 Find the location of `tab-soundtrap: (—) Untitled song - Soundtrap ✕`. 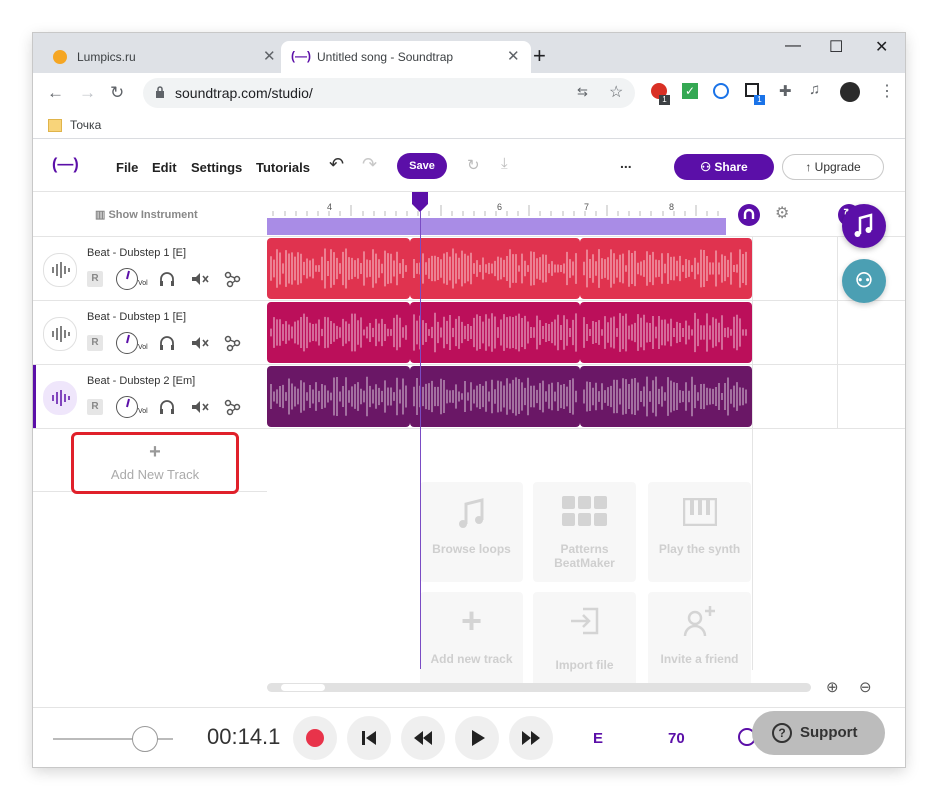

tab-soundtrap: (—) Untitled song - Soundtrap ✕ is located at coordinates (406, 57).